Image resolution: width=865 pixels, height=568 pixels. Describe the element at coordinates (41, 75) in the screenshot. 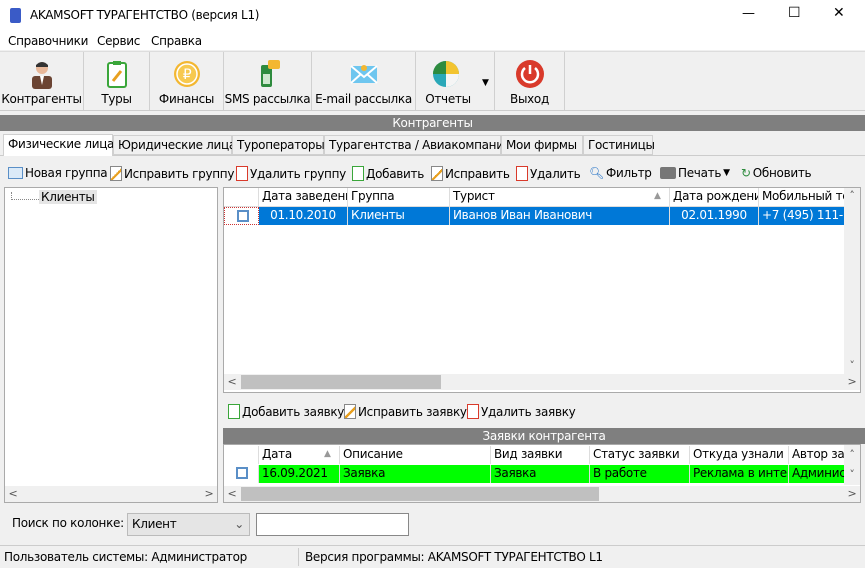

I see `person-icon` at that location.